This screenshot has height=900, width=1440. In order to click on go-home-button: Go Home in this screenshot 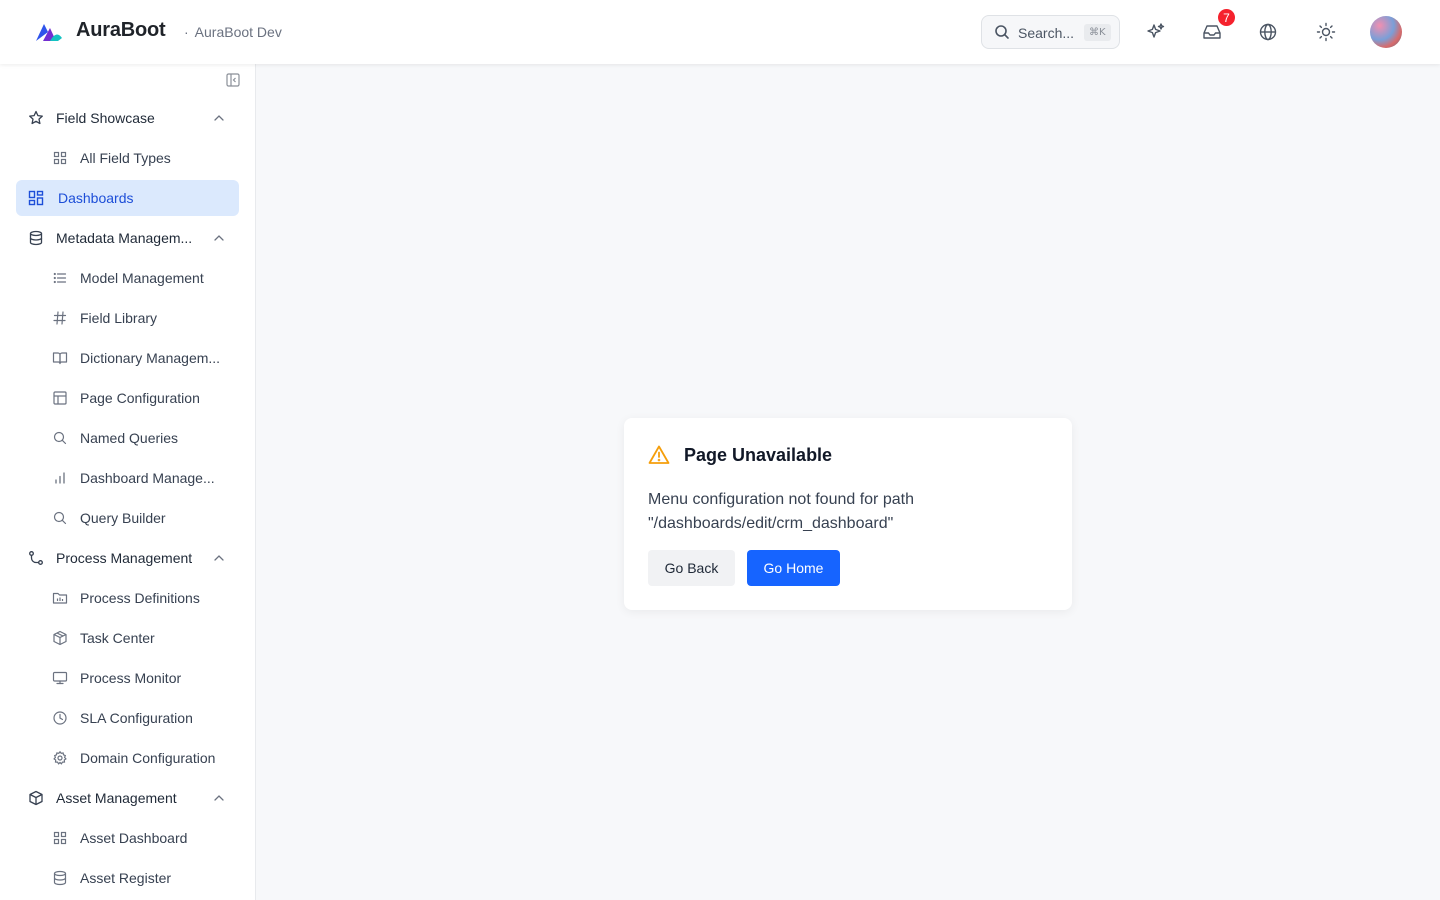, I will do `click(793, 568)`.